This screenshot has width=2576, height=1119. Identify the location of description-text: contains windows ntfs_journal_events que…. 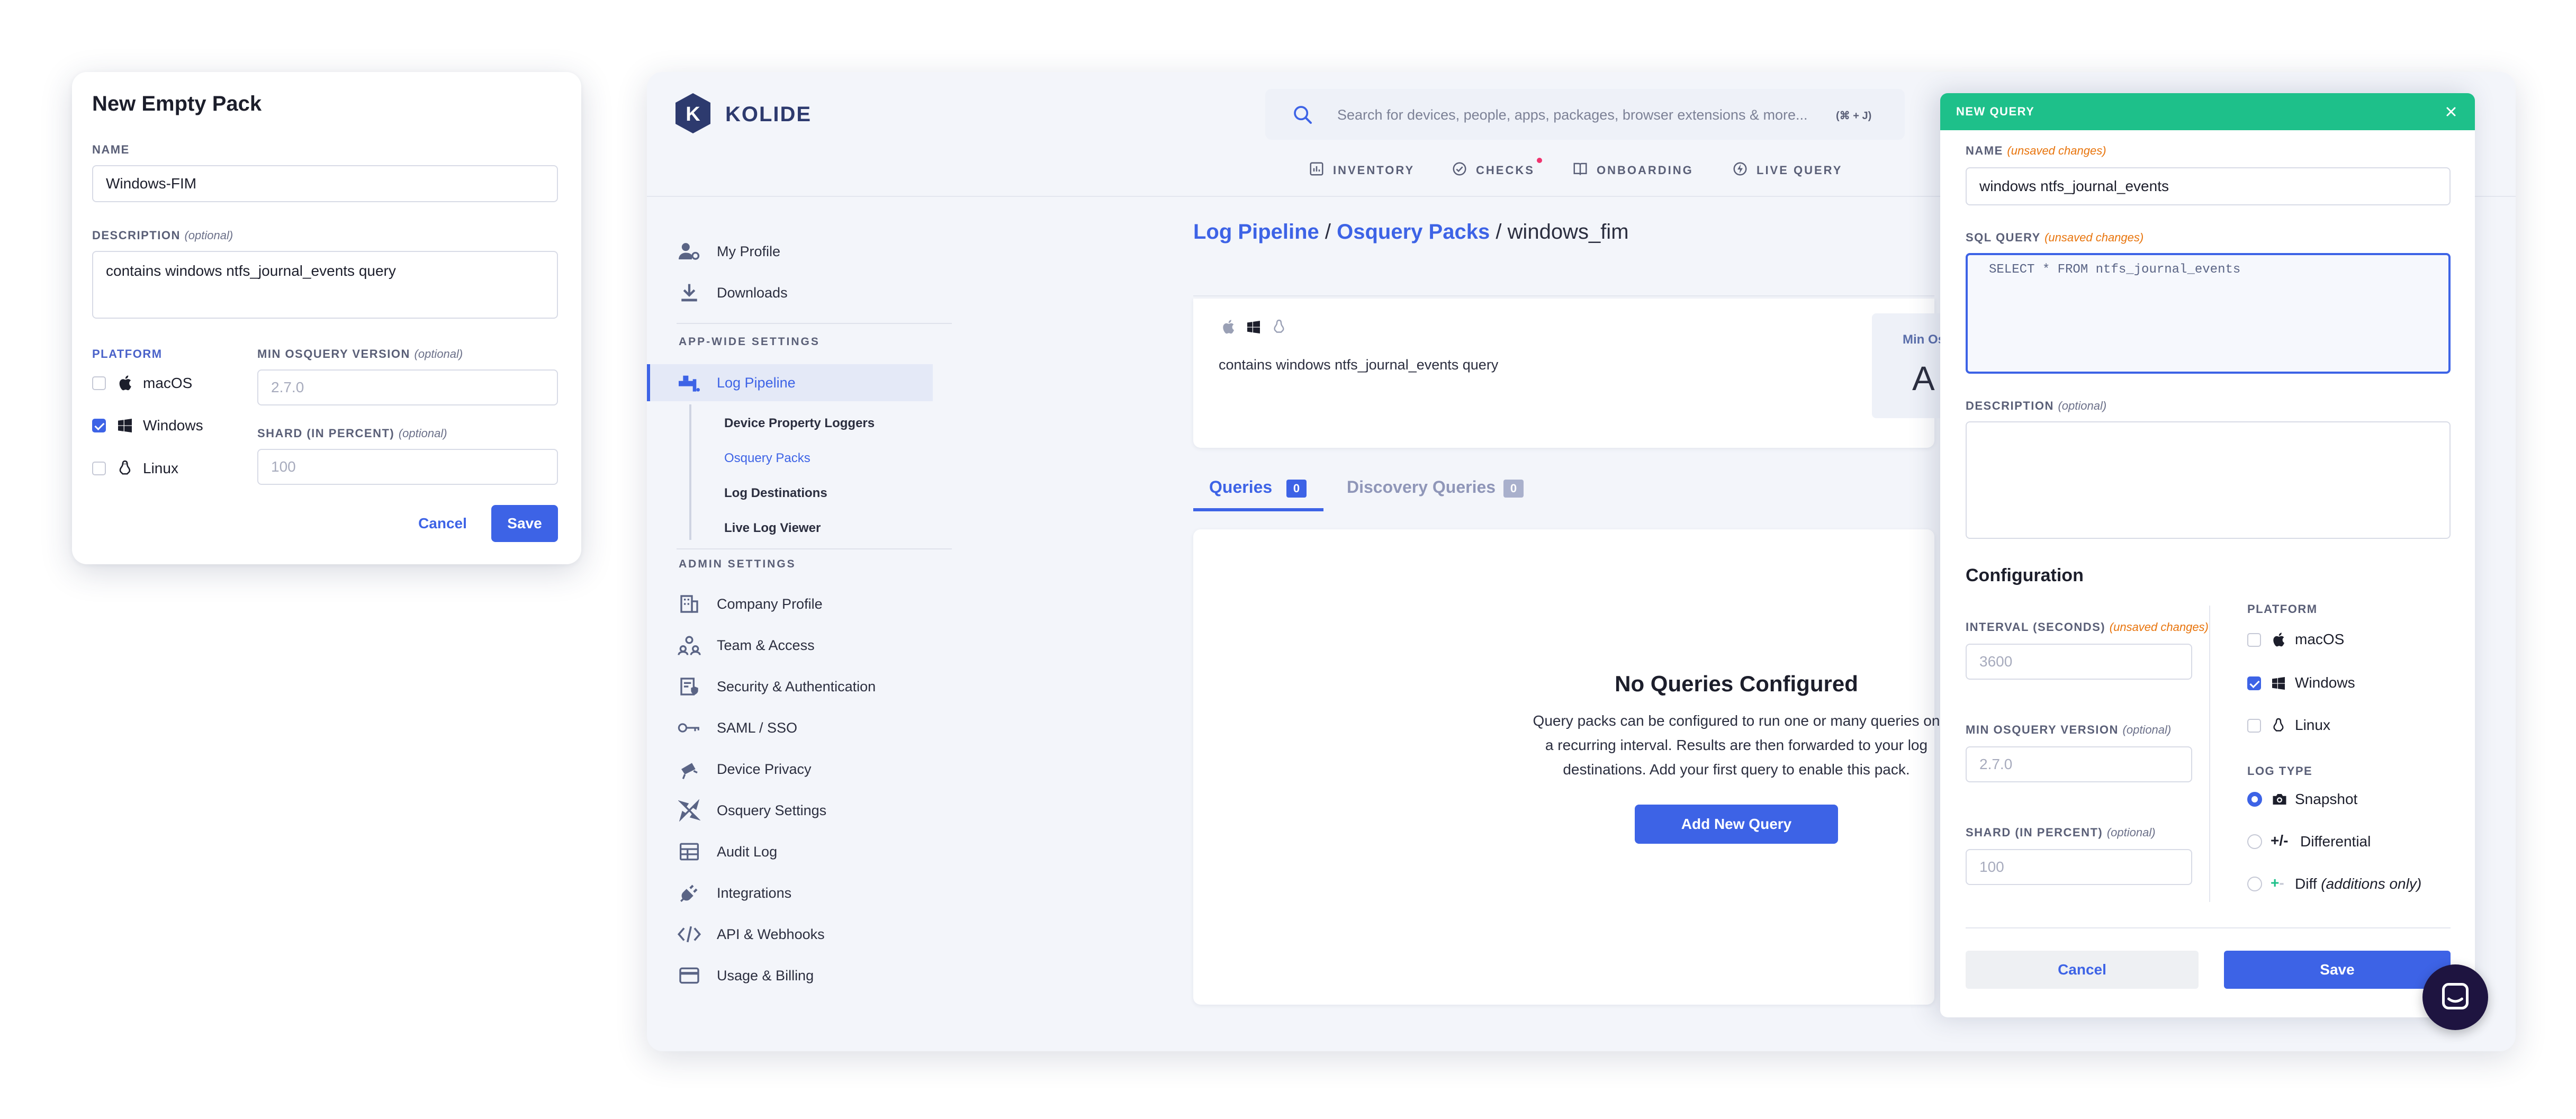
(251, 271).